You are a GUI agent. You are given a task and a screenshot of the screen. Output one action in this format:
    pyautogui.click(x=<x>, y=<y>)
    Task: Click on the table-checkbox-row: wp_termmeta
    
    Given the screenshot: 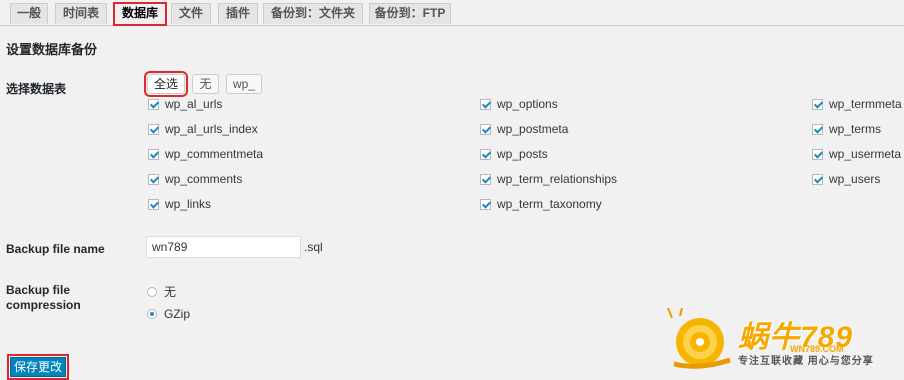 What is the action you would take?
    pyautogui.click(x=857, y=104)
    